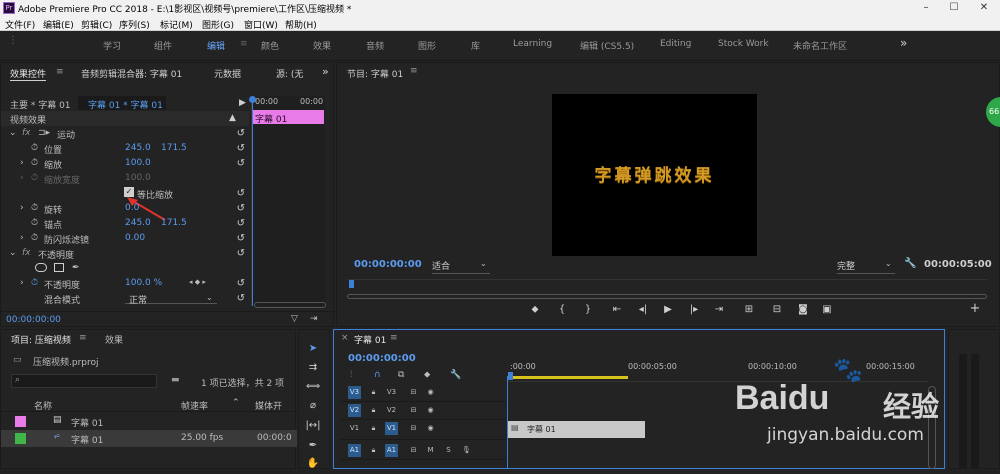 This screenshot has height=474, width=1000. I want to click on position-row: ⏱ 位置 245.0 171.5 ↺, so click(125, 148).